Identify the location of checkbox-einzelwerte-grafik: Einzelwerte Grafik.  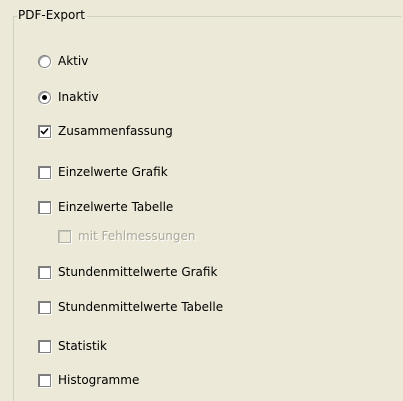
(103, 172).